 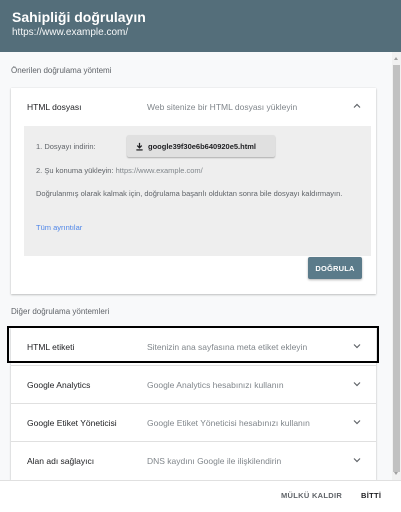 I want to click on download-file-button: google39f30e6b640920e5.html, so click(x=201, y=146).